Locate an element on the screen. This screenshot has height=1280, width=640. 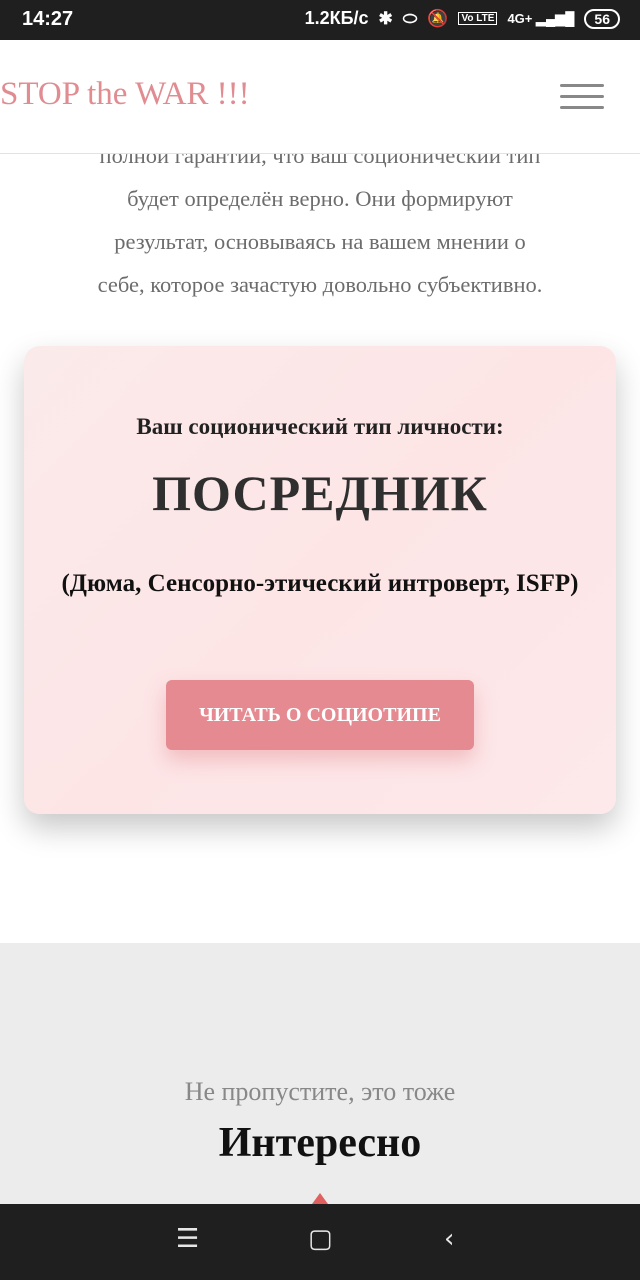
site-header: STOP the WAR !!! is located at coordinates (320, 97).